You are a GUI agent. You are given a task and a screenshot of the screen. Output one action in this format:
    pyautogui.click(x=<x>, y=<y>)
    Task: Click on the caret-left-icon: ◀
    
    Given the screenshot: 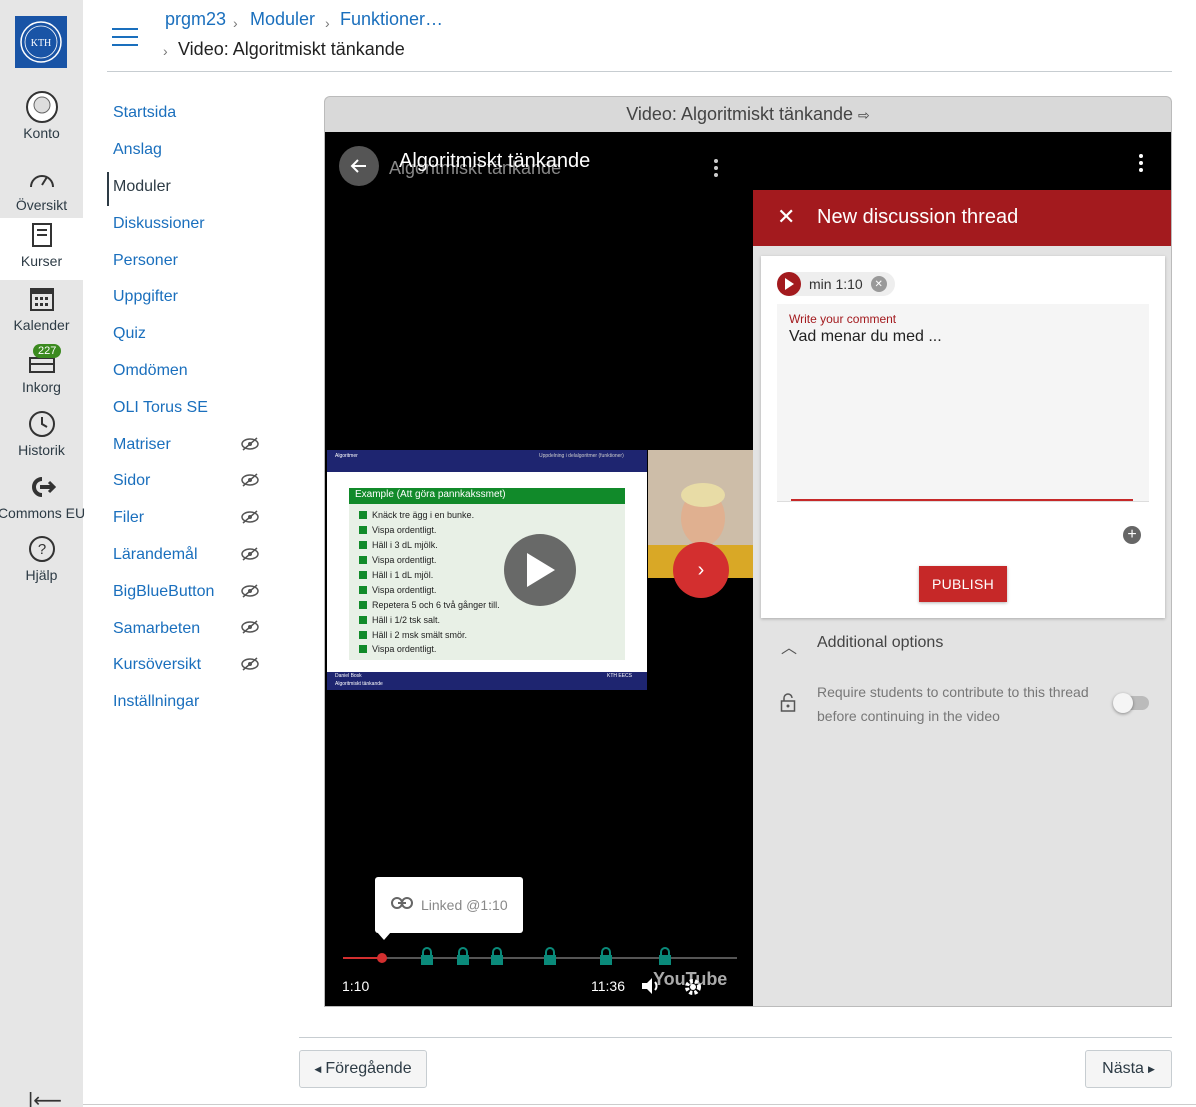 What is the action you would take?
    pyautogui.click(x=318, y=1068)
    